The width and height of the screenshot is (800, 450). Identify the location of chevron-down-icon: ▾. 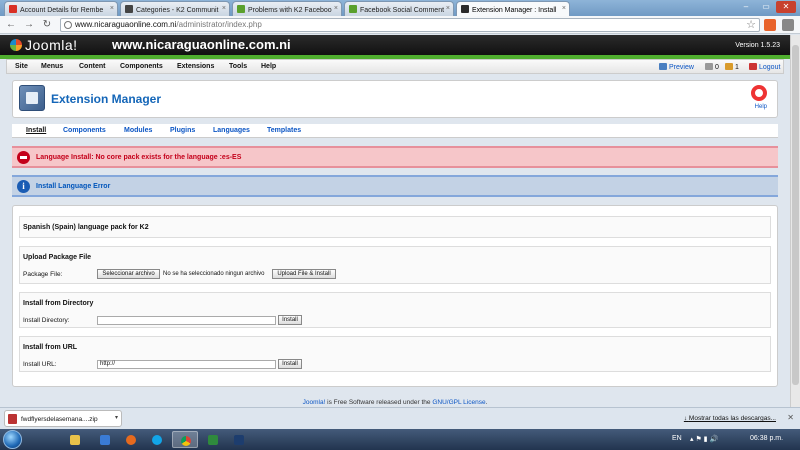
(116, 417).